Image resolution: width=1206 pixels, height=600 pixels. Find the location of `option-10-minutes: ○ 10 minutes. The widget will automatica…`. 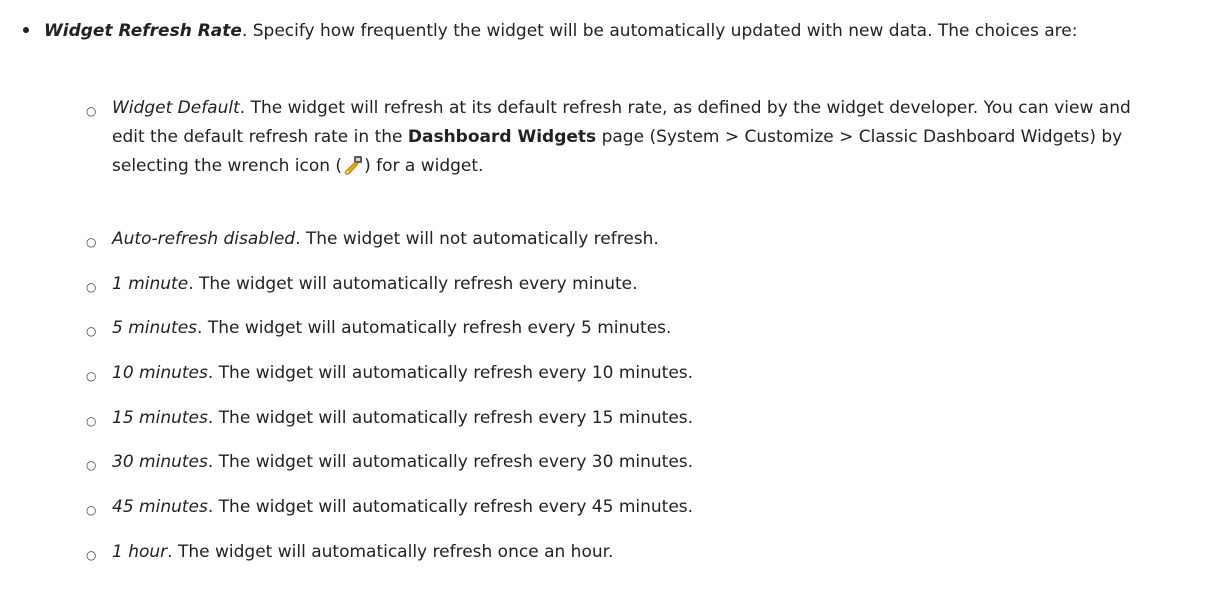

option-10-minutes: ○ 10 minutes. The widget will automatica… is located at coordinates (626, 373).